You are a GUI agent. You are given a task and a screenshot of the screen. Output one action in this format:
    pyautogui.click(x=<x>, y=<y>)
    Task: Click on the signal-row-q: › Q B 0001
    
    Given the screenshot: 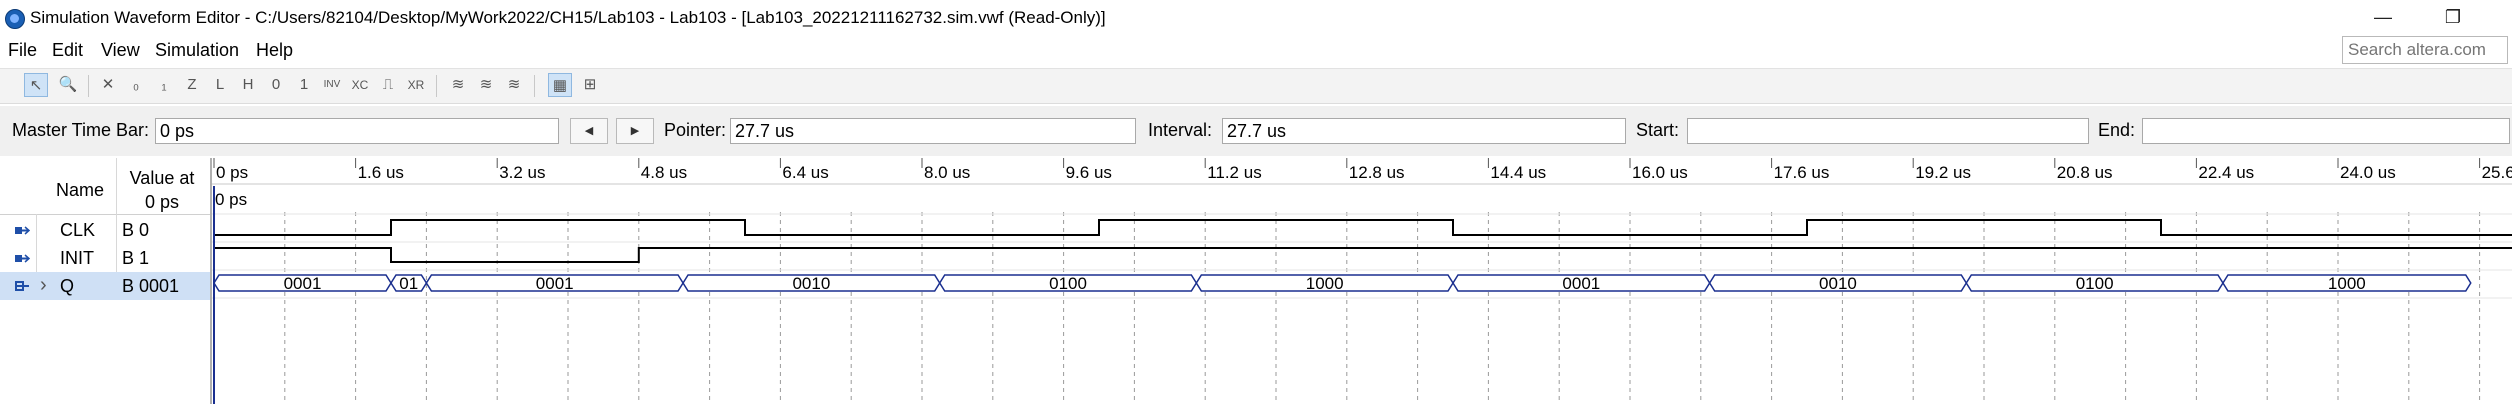 What is the action you would take?
    pyautogui.click(x=105, y=286)
    